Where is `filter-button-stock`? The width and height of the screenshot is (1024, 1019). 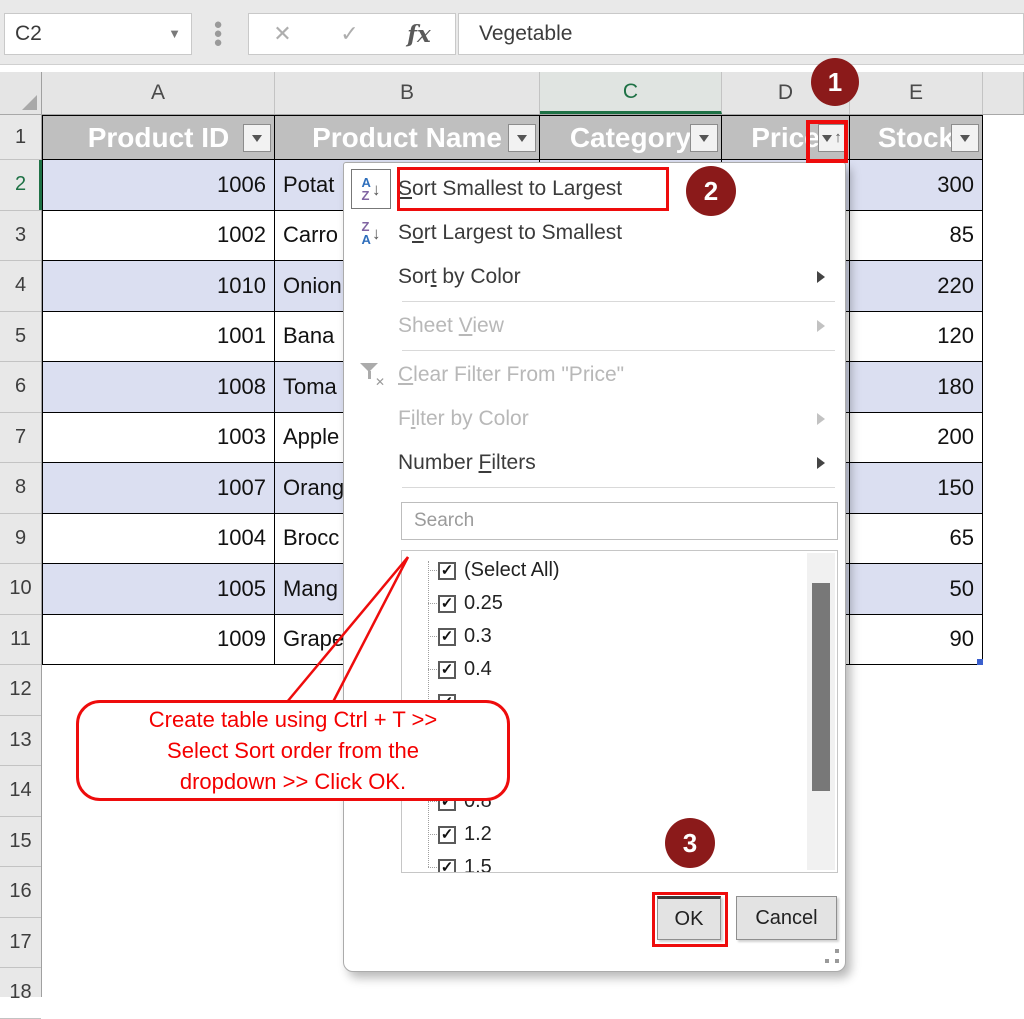
filter-button-stock is located at coordinates (965, 138).